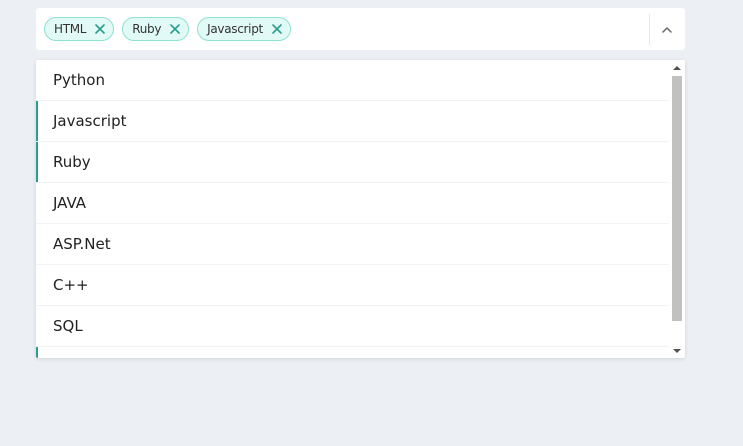 This screenshot has height=446, width=743. I want to click on chip-html: HTML, so click(79, 29).